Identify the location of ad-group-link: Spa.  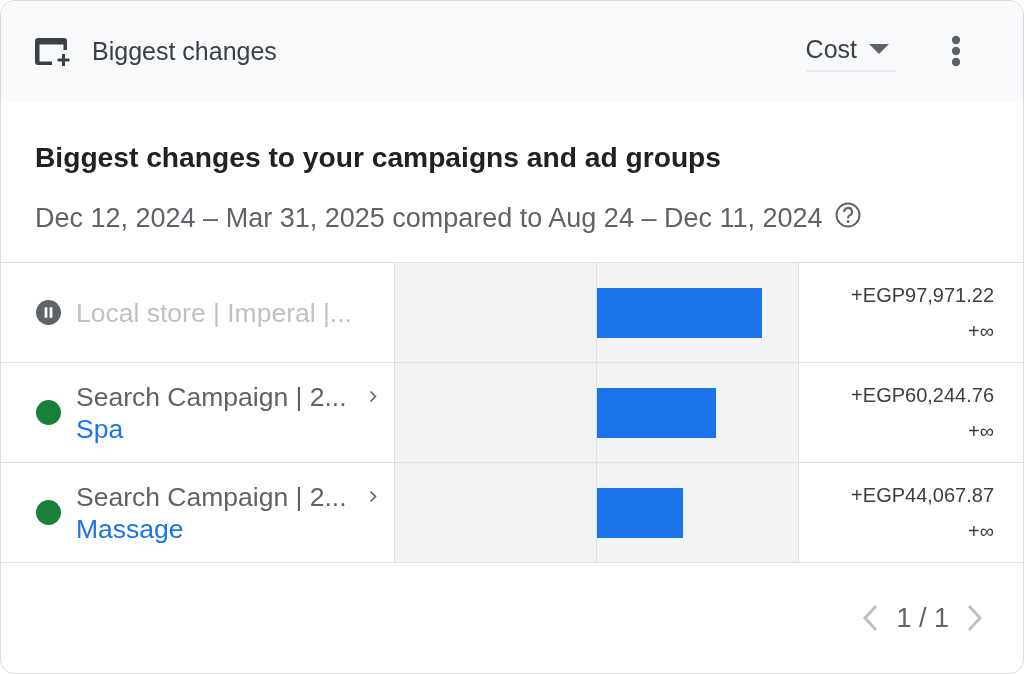
(100, 428).